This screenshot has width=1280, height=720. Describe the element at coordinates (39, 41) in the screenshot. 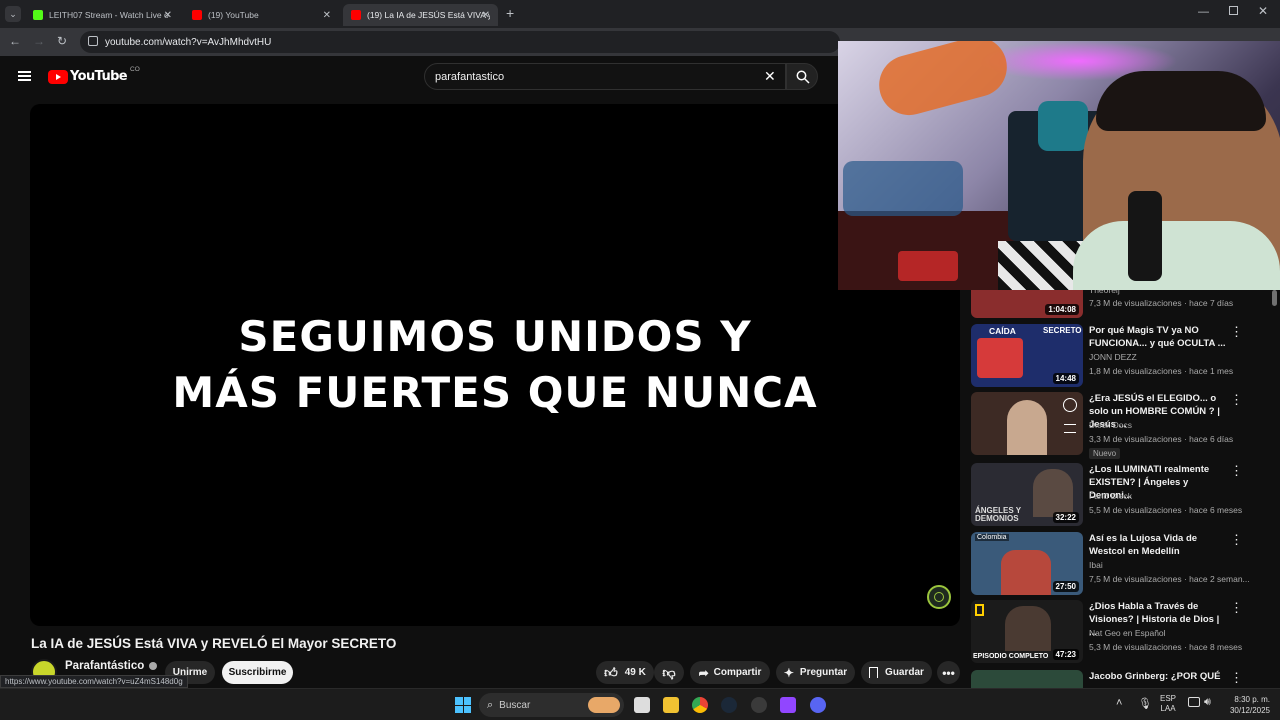

I see `forward-arrow-icon: →` at that location.